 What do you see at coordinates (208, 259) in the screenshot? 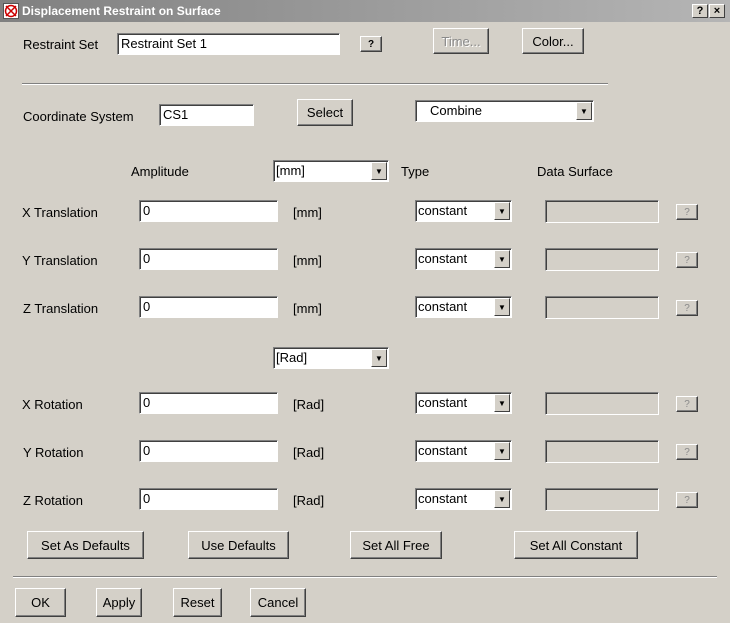
I see `y-translation-input: 0` at bounding box center [208, 259].